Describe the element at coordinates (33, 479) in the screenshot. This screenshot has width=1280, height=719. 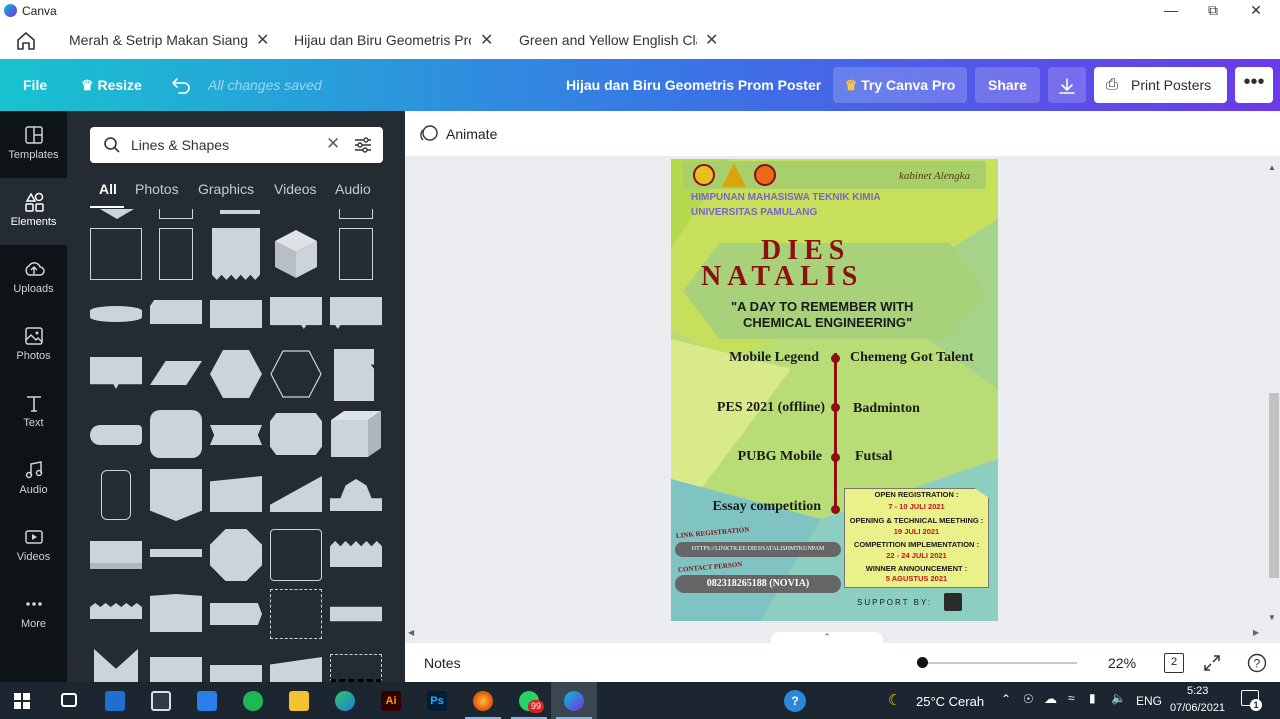
I see `rail-audio: Audio` at that location.